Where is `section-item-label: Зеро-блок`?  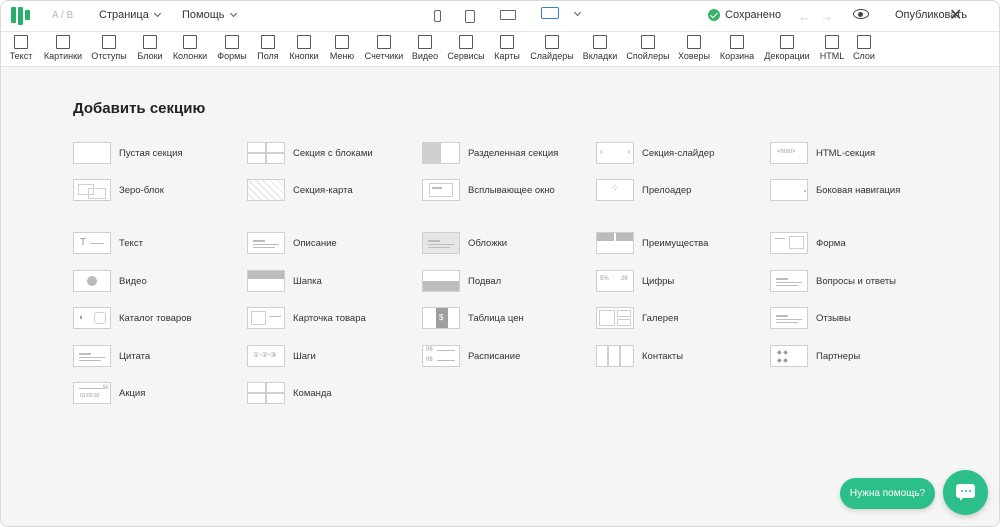
section-item-label: Зеро-блок is located at coordinates (141, 190).